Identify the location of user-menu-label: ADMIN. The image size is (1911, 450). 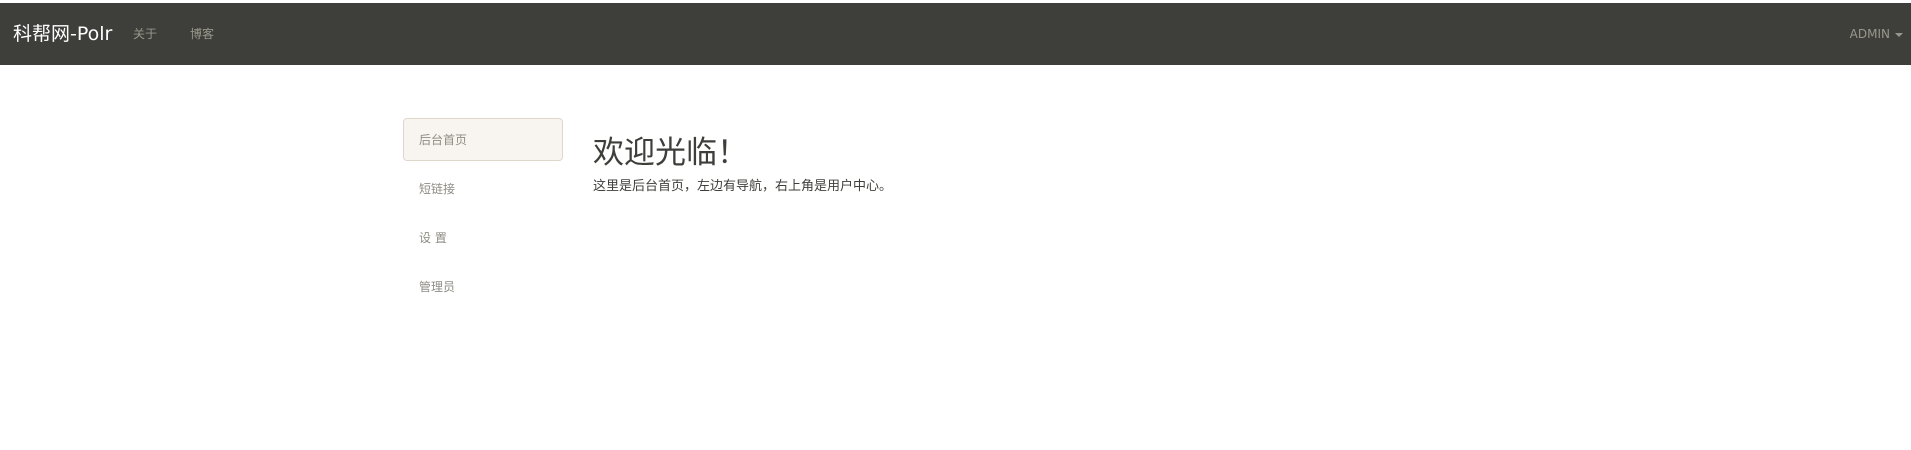
(1869, 34).